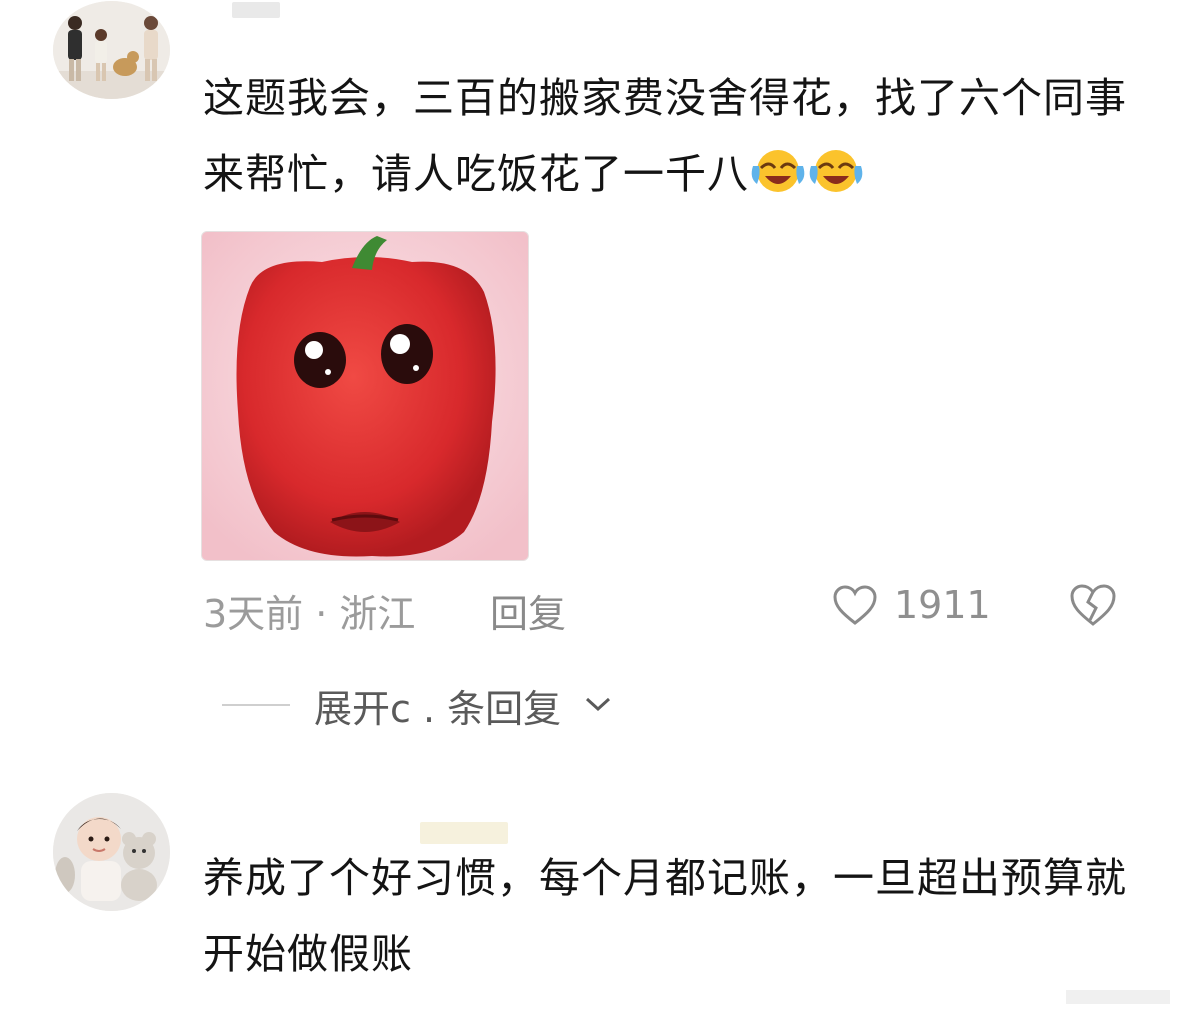 The image size is (1179, 1023). I want to click on family-photo-avatar, so click(111, 50).